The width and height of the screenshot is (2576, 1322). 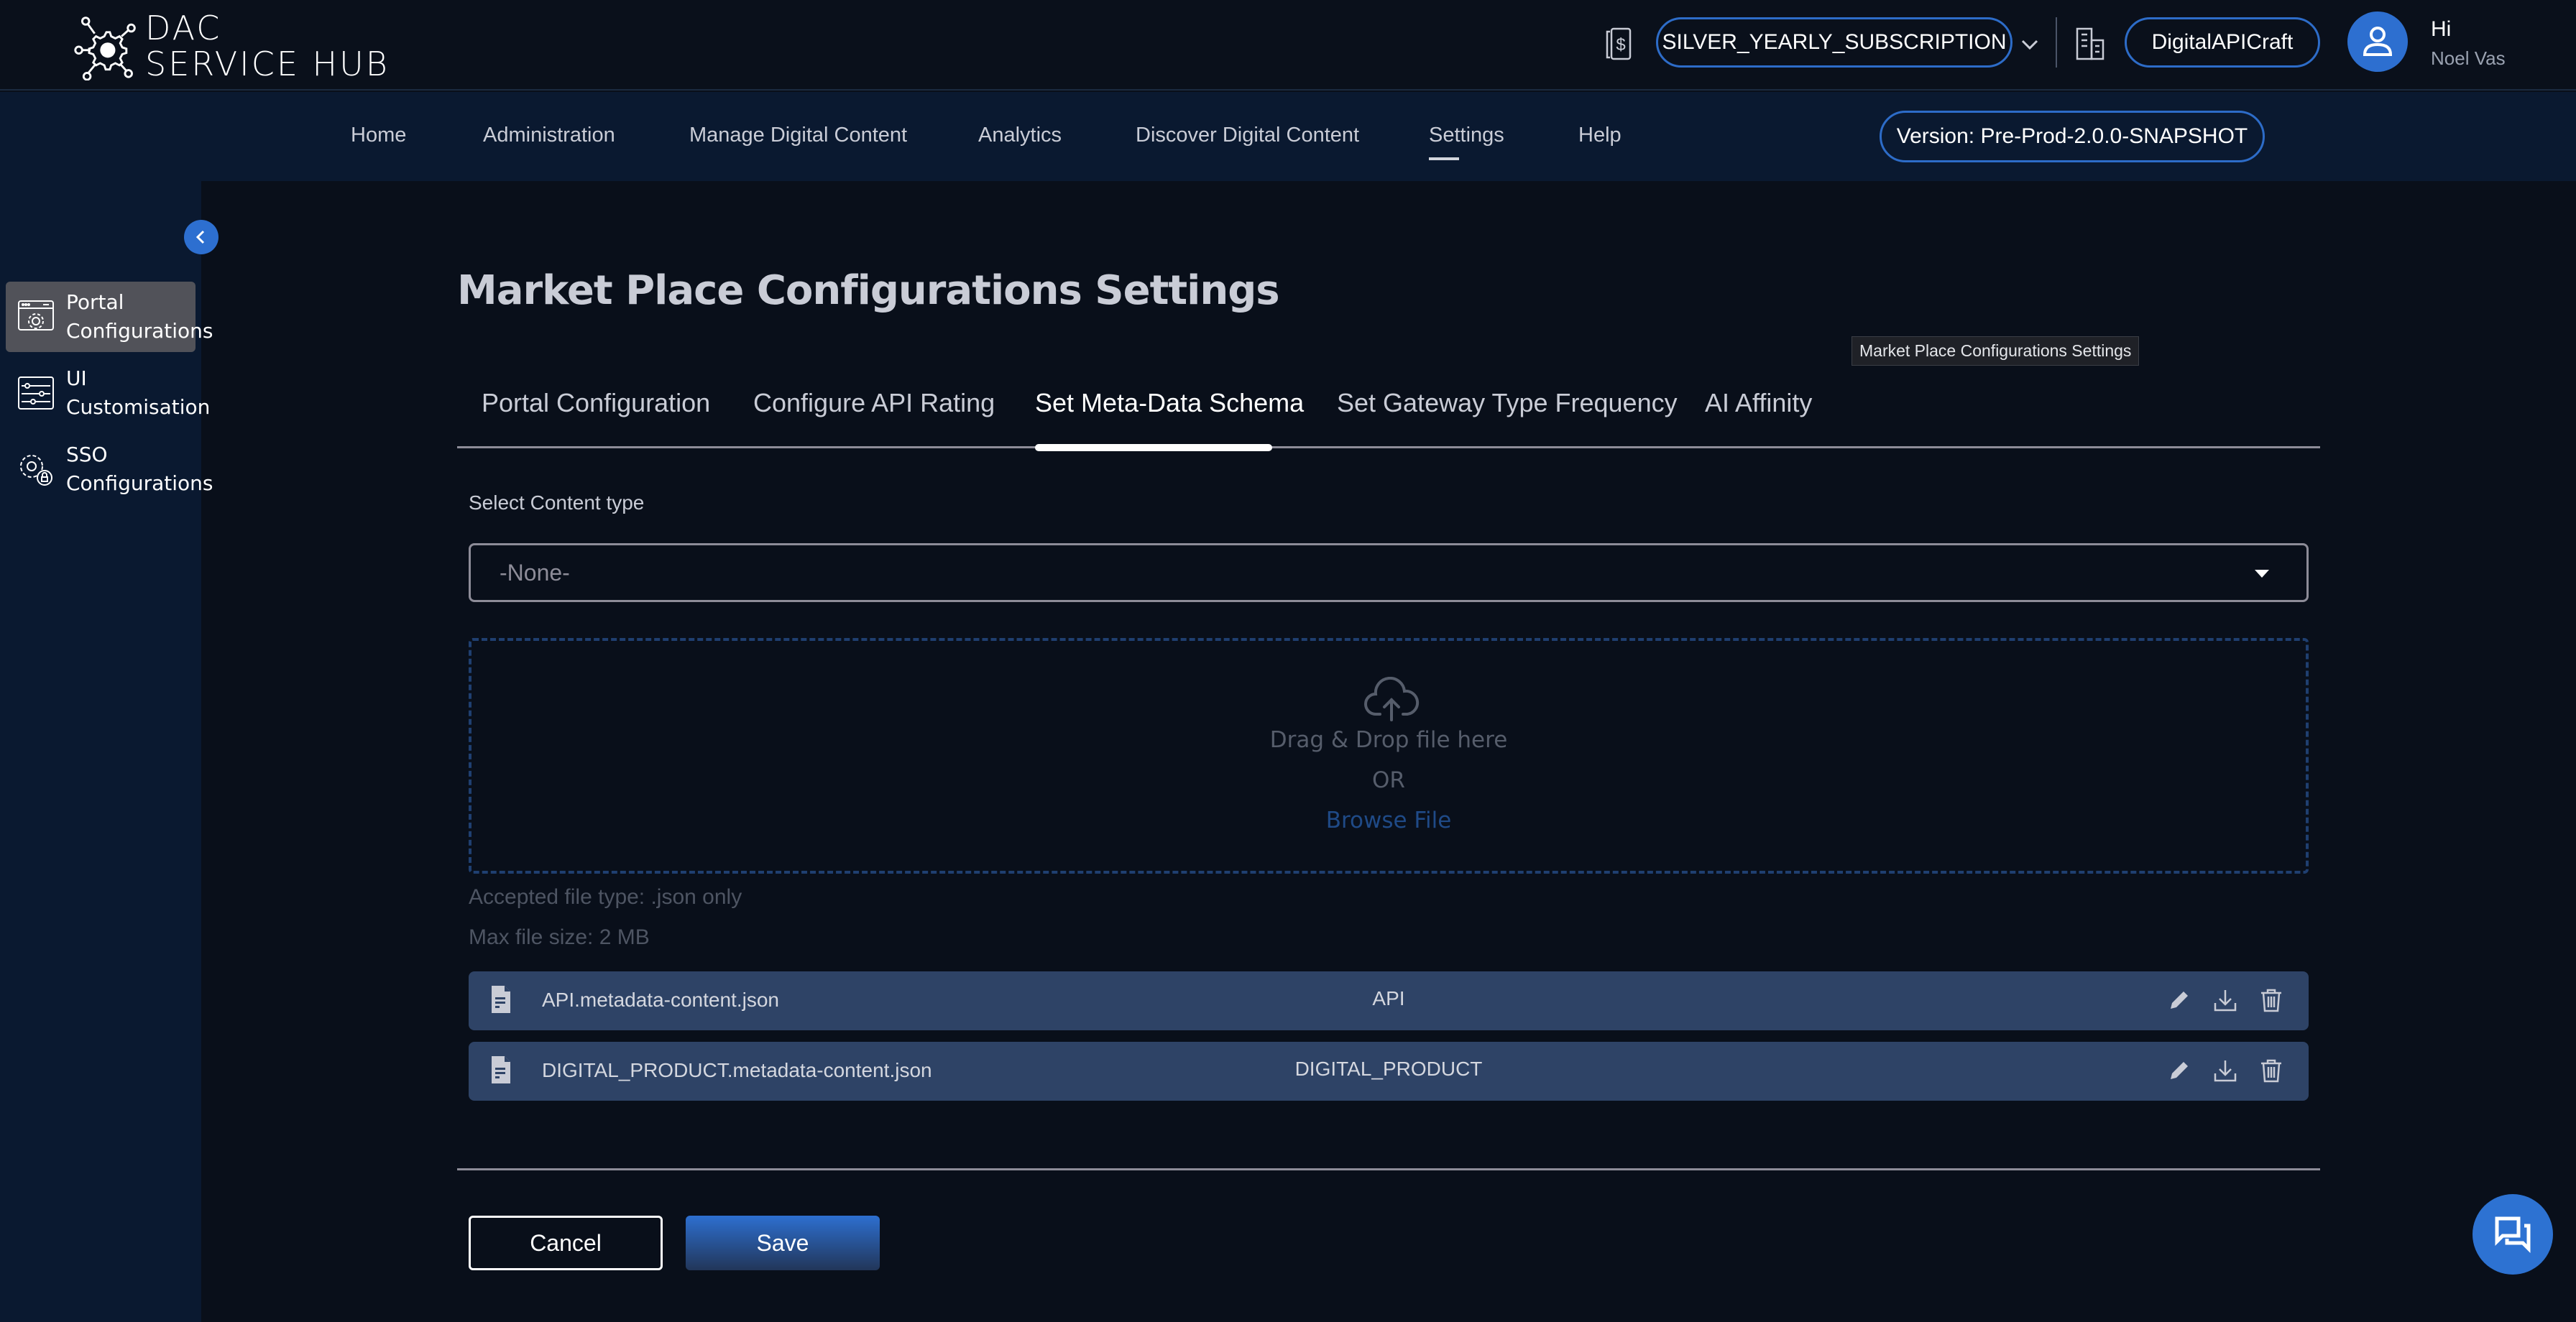 What do you see at coordinates (2262, 574) in the screenshot?
I see `caret-down-icon` at bounding box center [2262, 574].